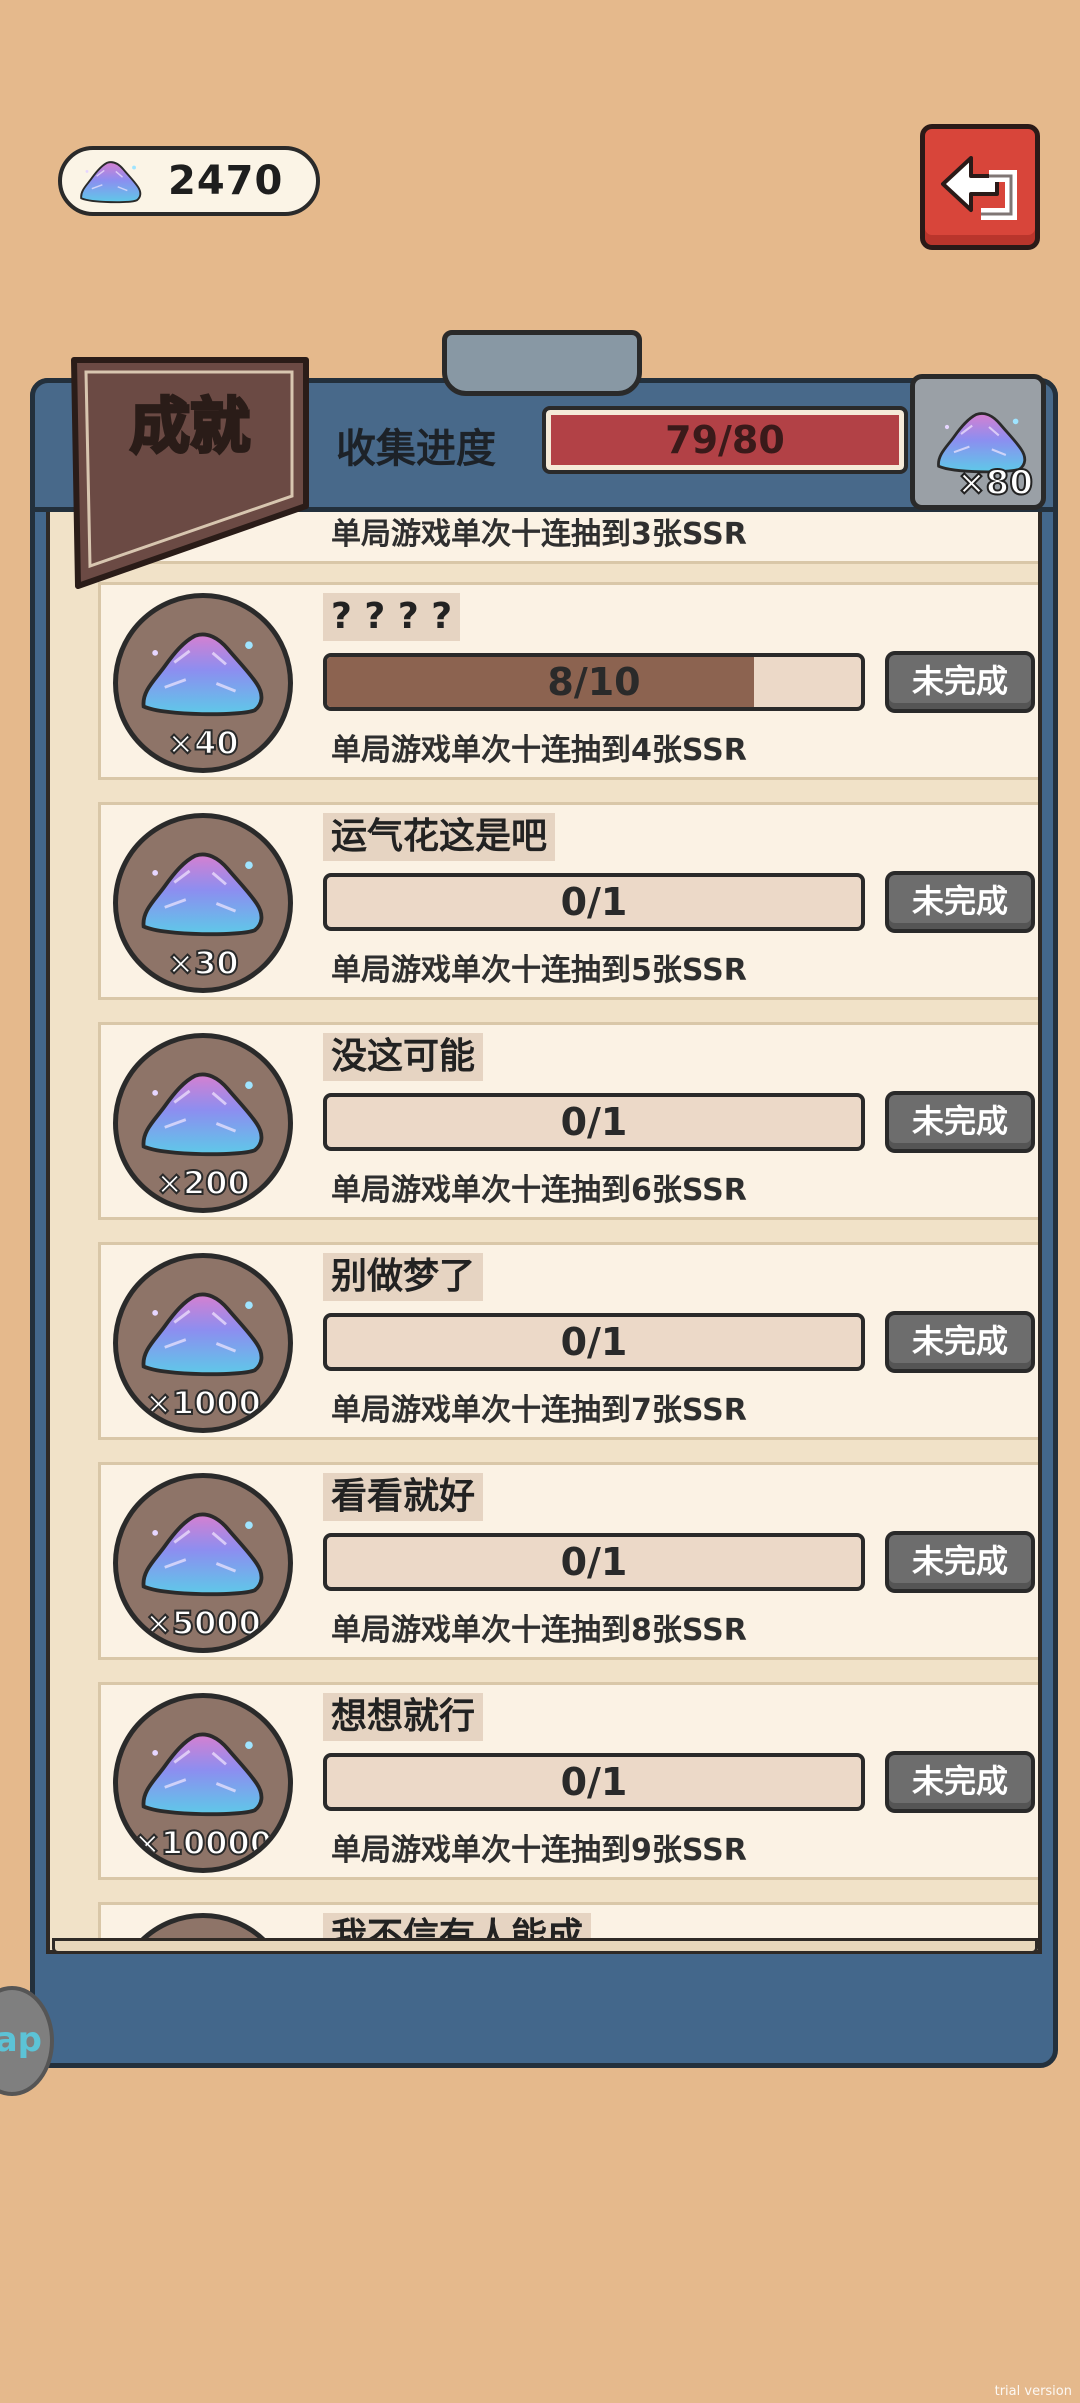  I want to click on reward-medal: ×1000, so click(203, 1343).